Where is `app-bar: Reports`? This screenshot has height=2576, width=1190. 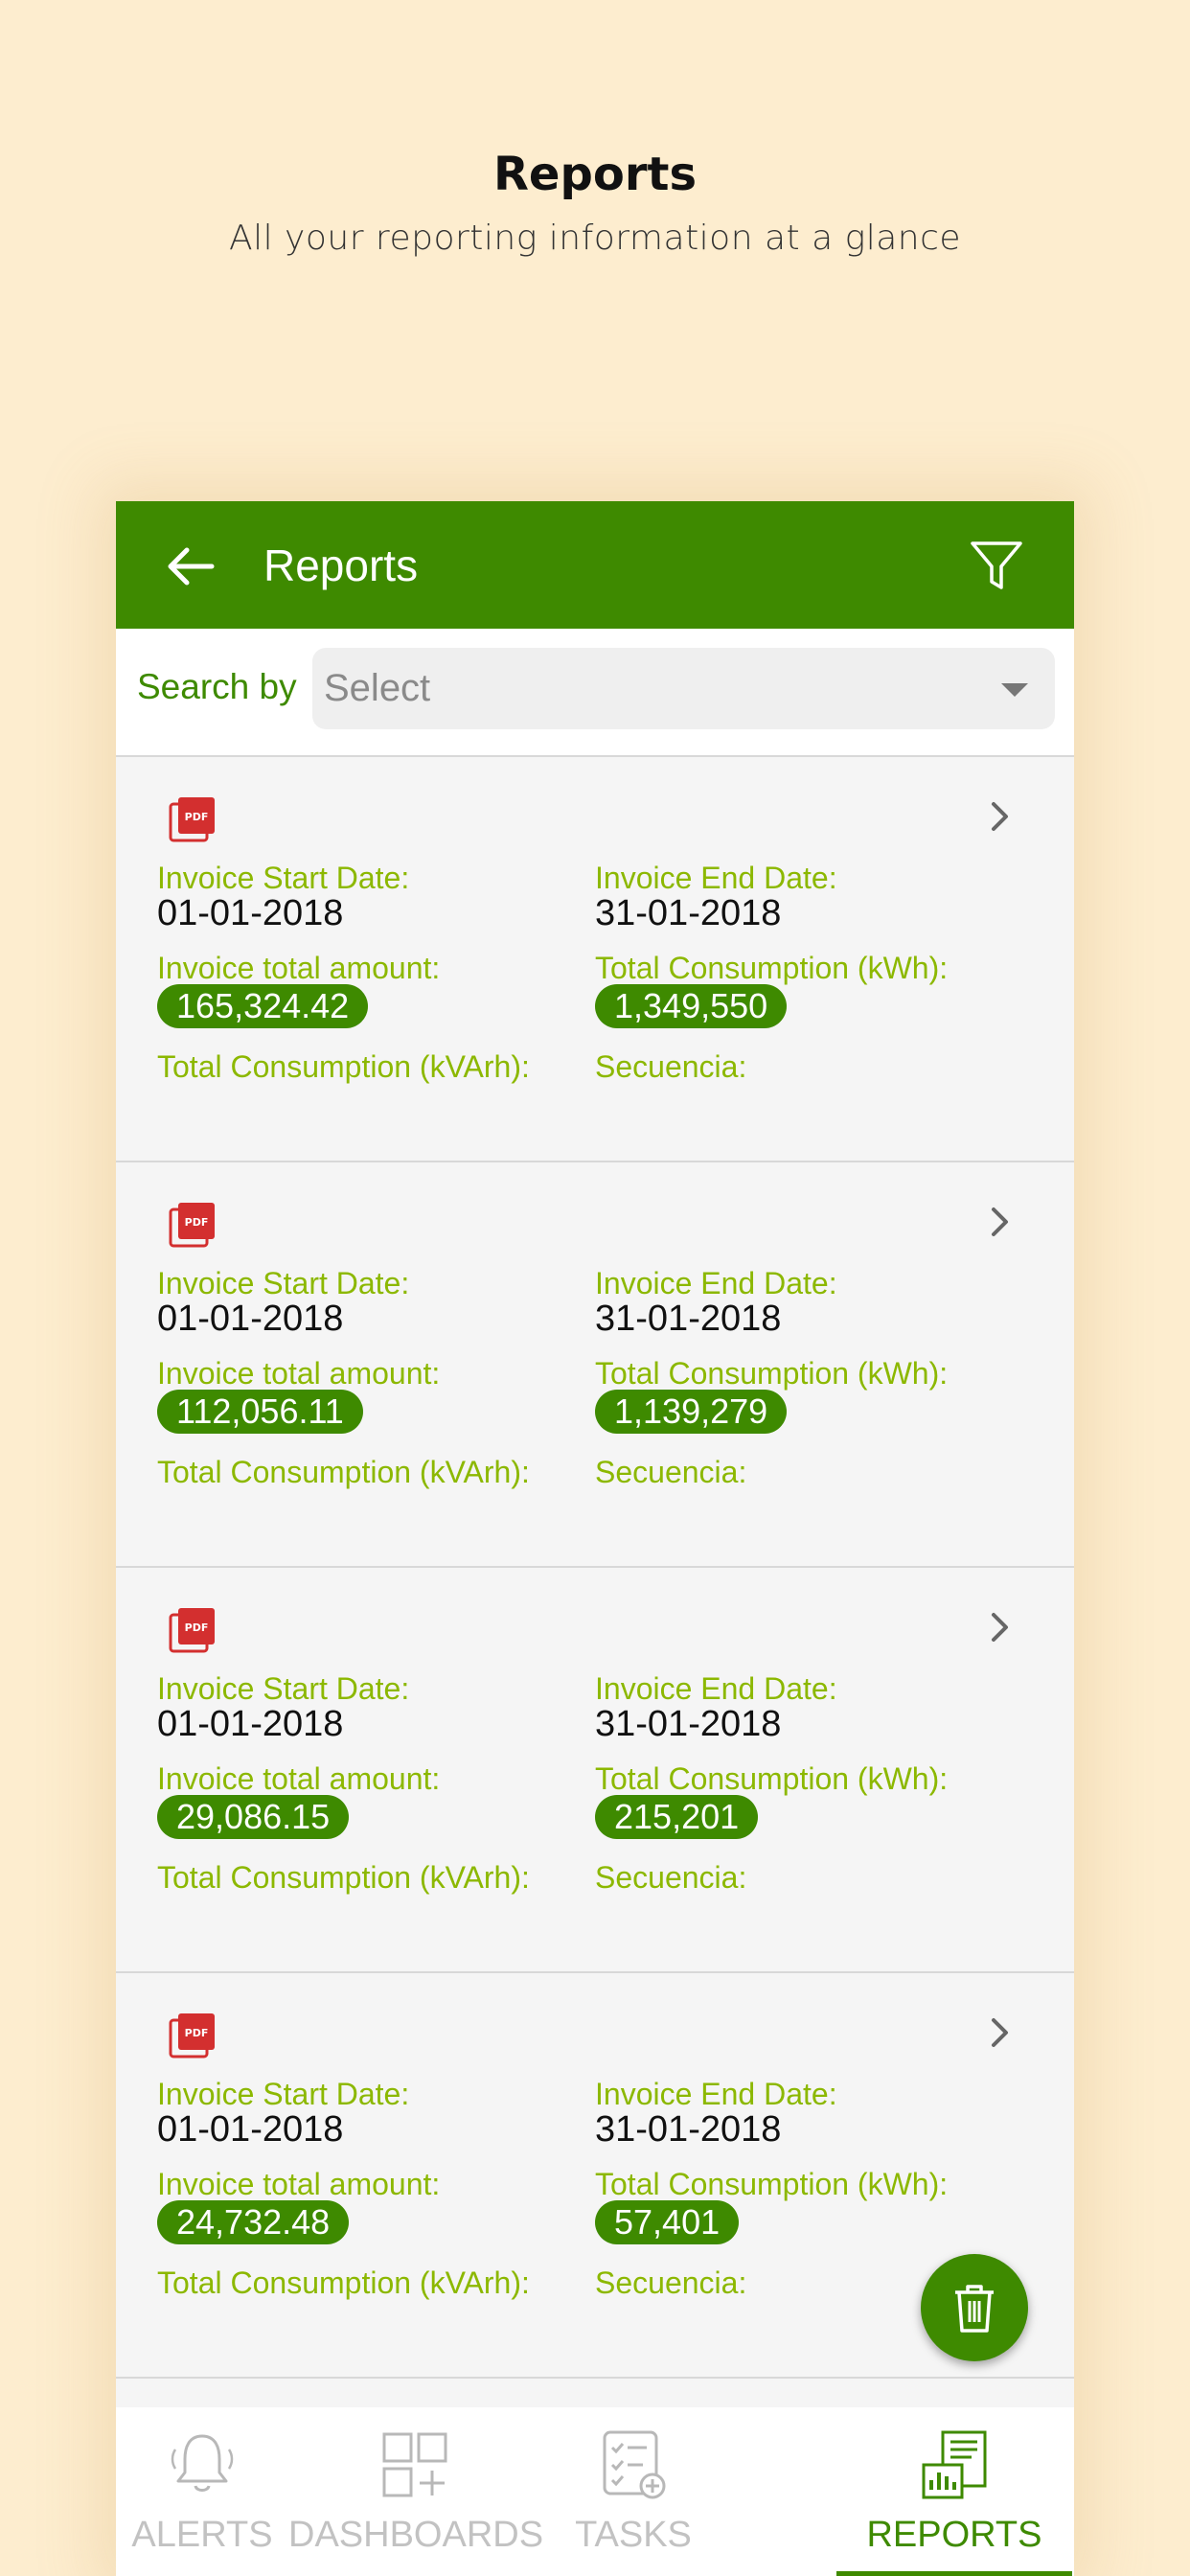
app-bar: Reports is located at coordinates (595, 565).